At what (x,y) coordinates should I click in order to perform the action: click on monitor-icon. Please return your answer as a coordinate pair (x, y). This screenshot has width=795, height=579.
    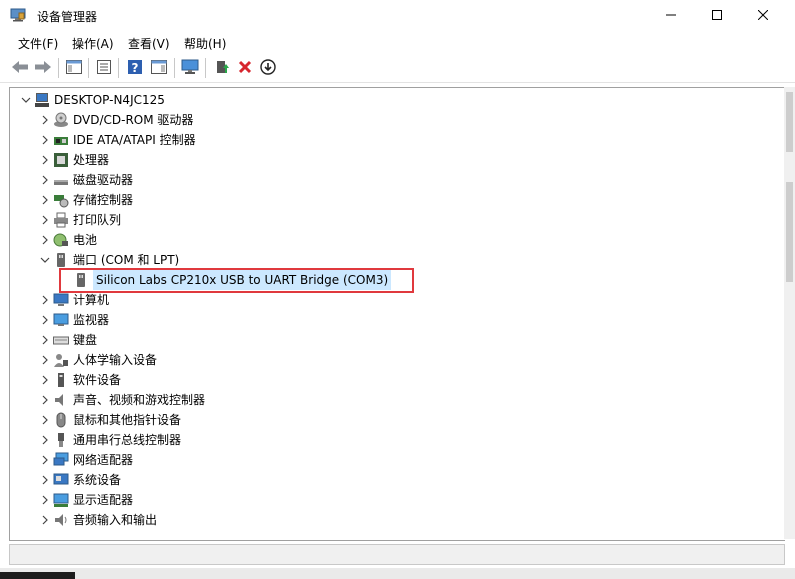
    Looking at the image, I should click on (190, 68).